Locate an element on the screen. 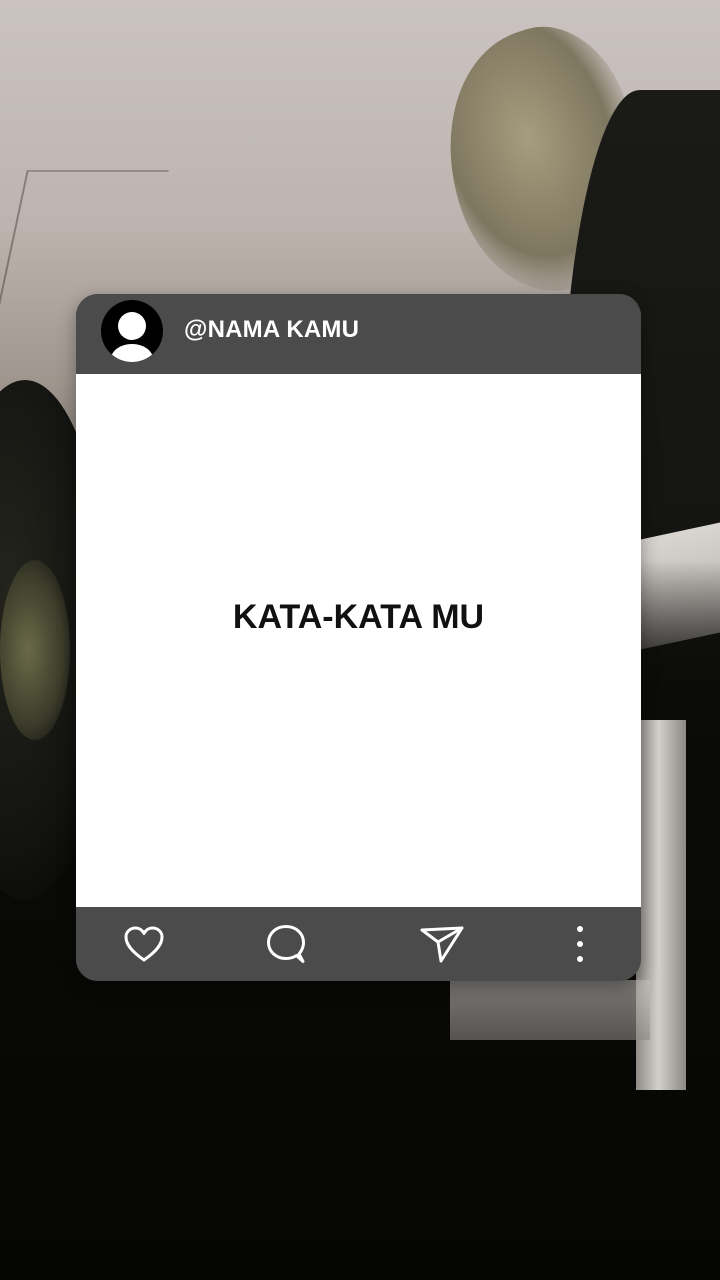  comment-icon is located at coordinates (286, 944).